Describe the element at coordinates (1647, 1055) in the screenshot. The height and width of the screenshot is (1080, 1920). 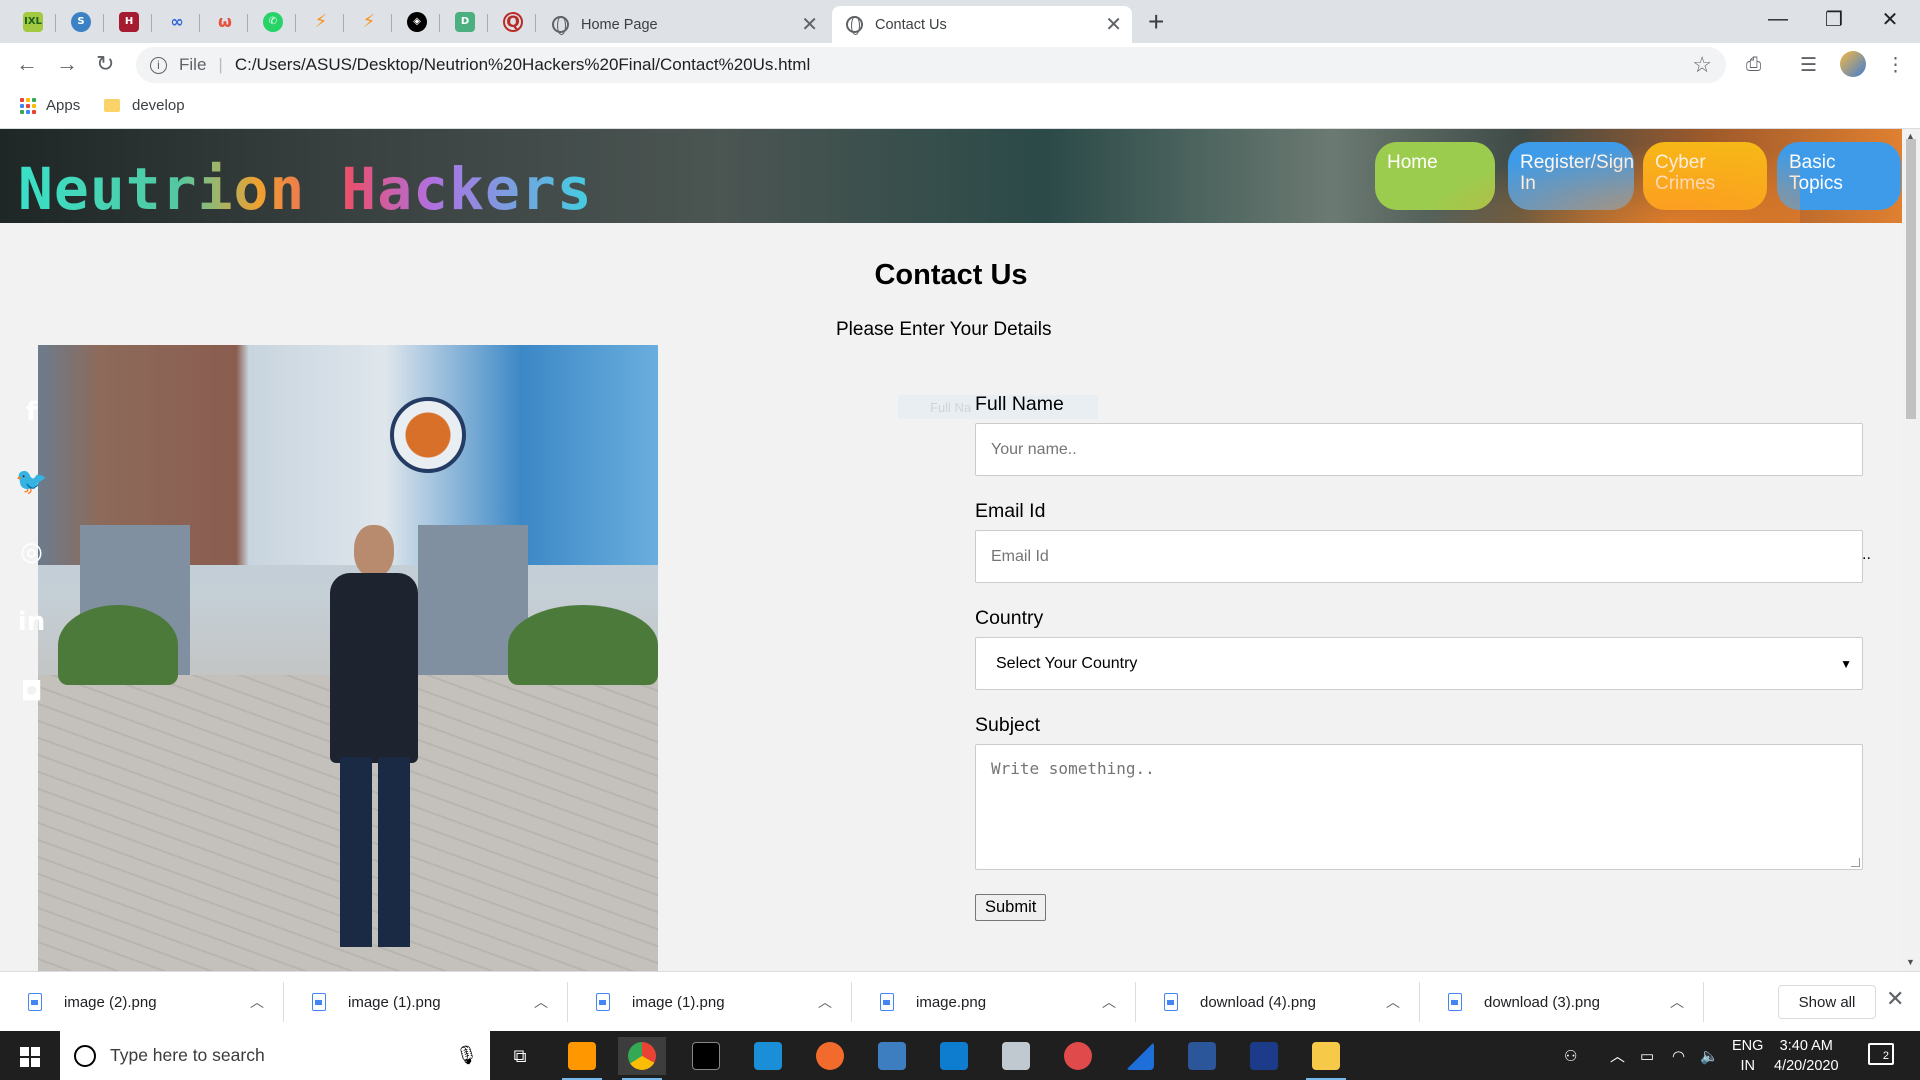
I see `battery-icon: ▭` at that location.